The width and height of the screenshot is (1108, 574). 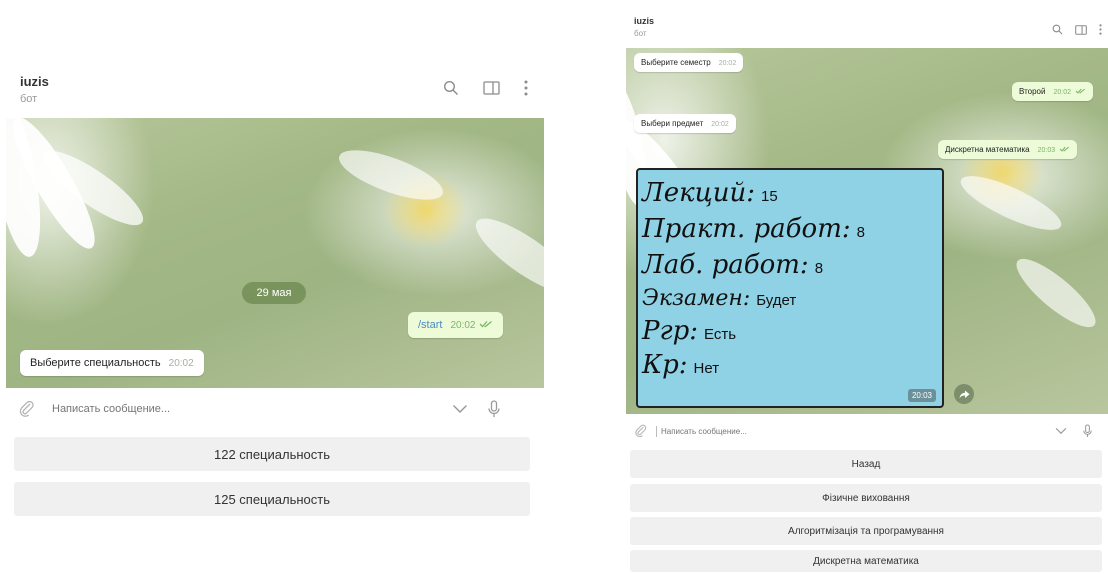 I want to click on incoming-message: Выбери предмет 20:02, so click(x=685, y=123).